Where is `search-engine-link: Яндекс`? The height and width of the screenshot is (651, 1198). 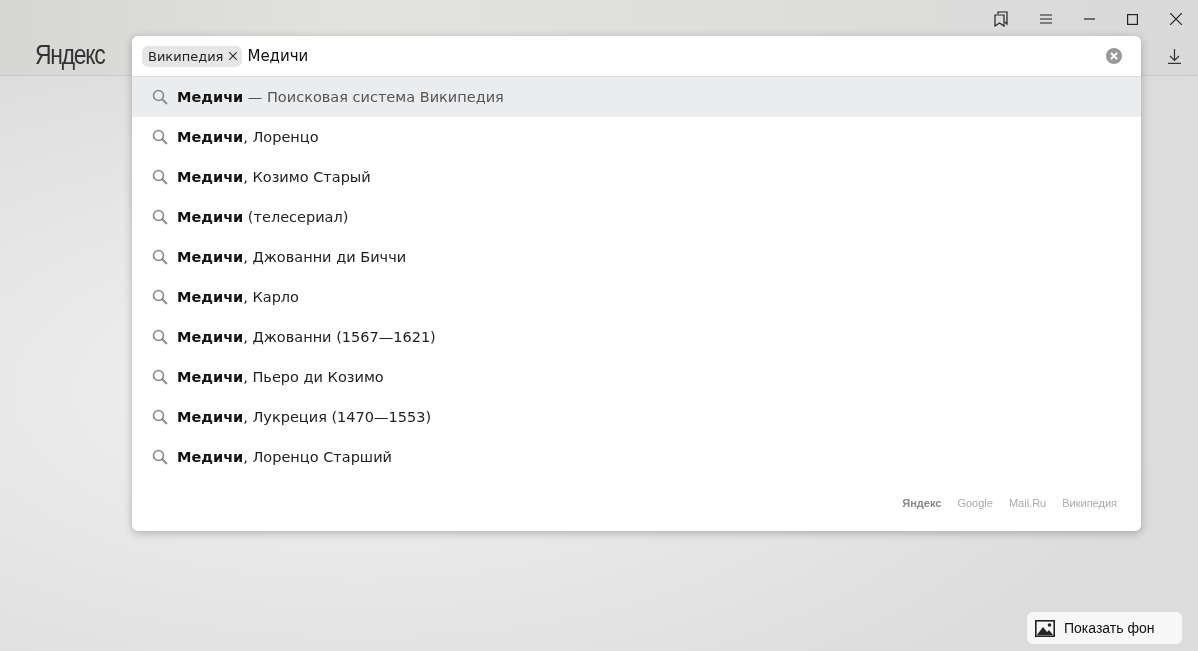
search-engine-link: Яндекс is located at coordinates (922, 503).